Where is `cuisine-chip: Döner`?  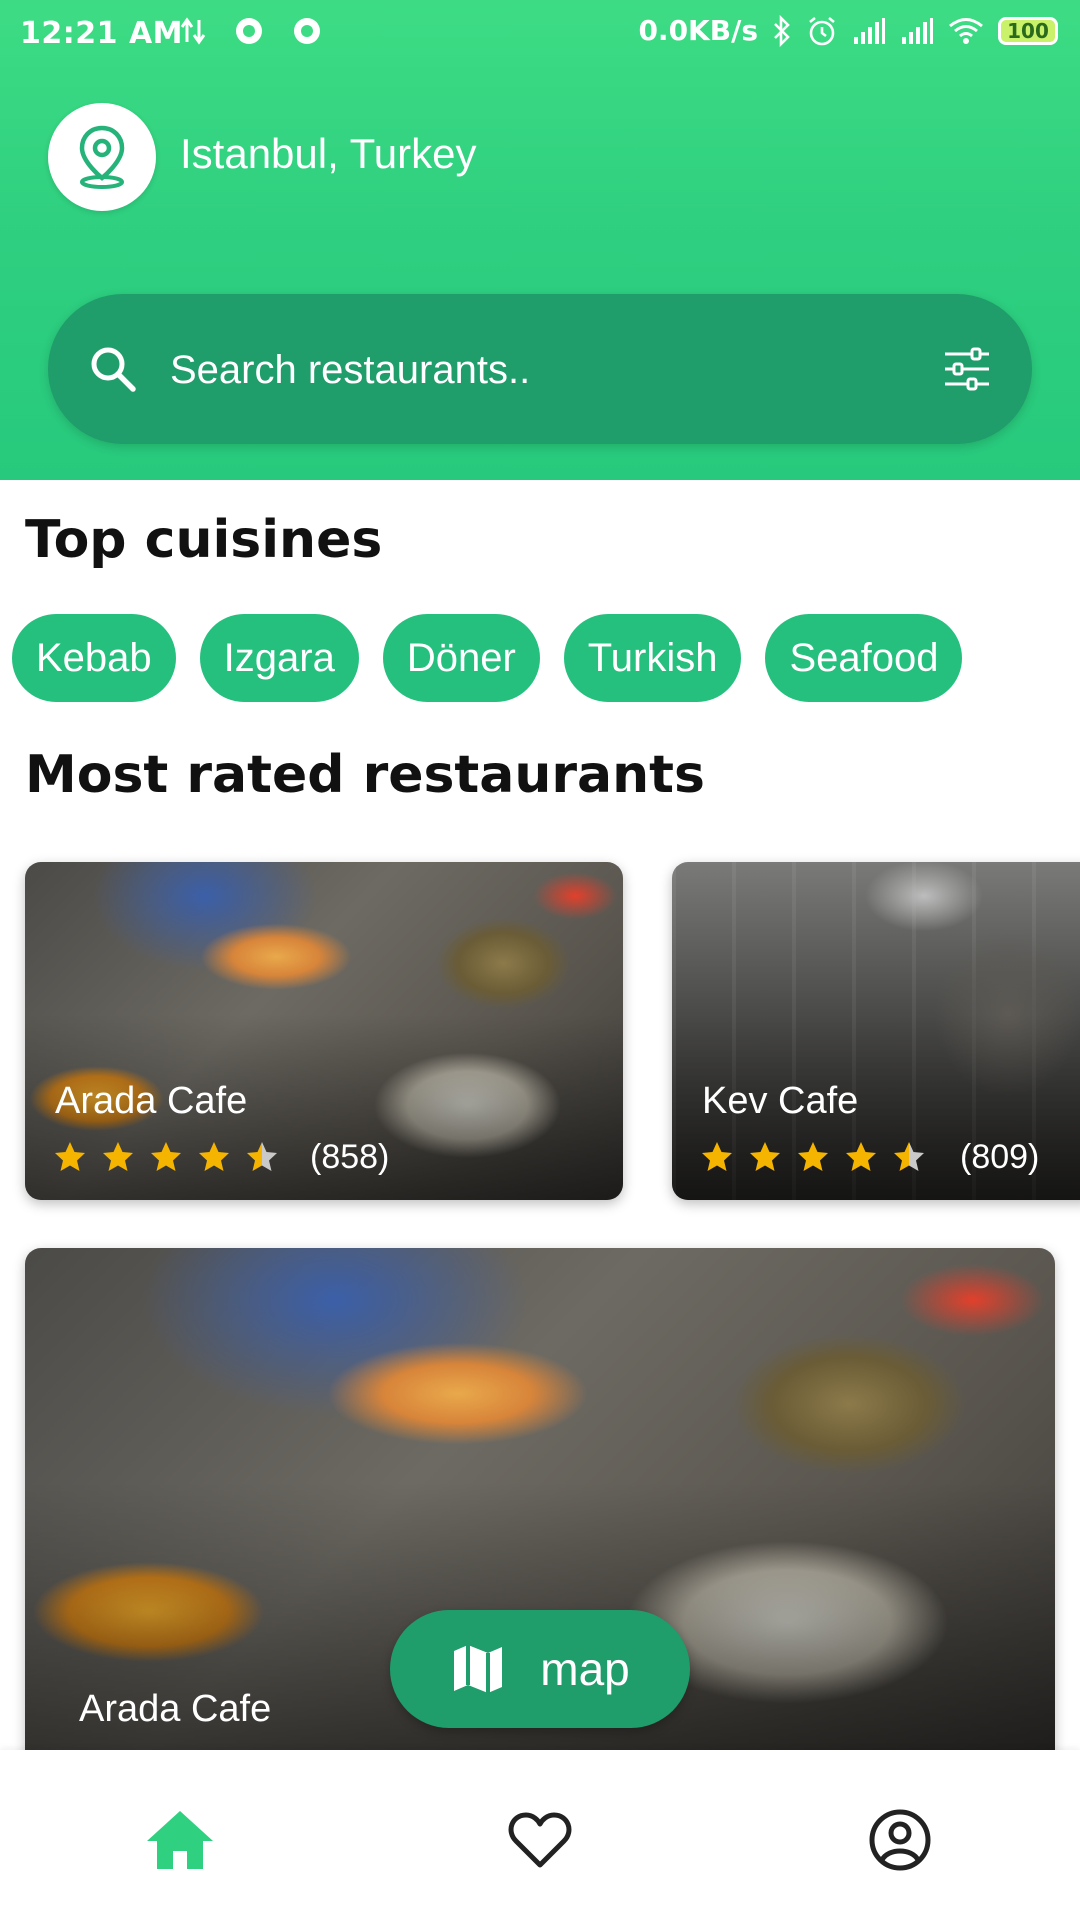
cuisine-chip: Döner is located at coordinates (461, 658).